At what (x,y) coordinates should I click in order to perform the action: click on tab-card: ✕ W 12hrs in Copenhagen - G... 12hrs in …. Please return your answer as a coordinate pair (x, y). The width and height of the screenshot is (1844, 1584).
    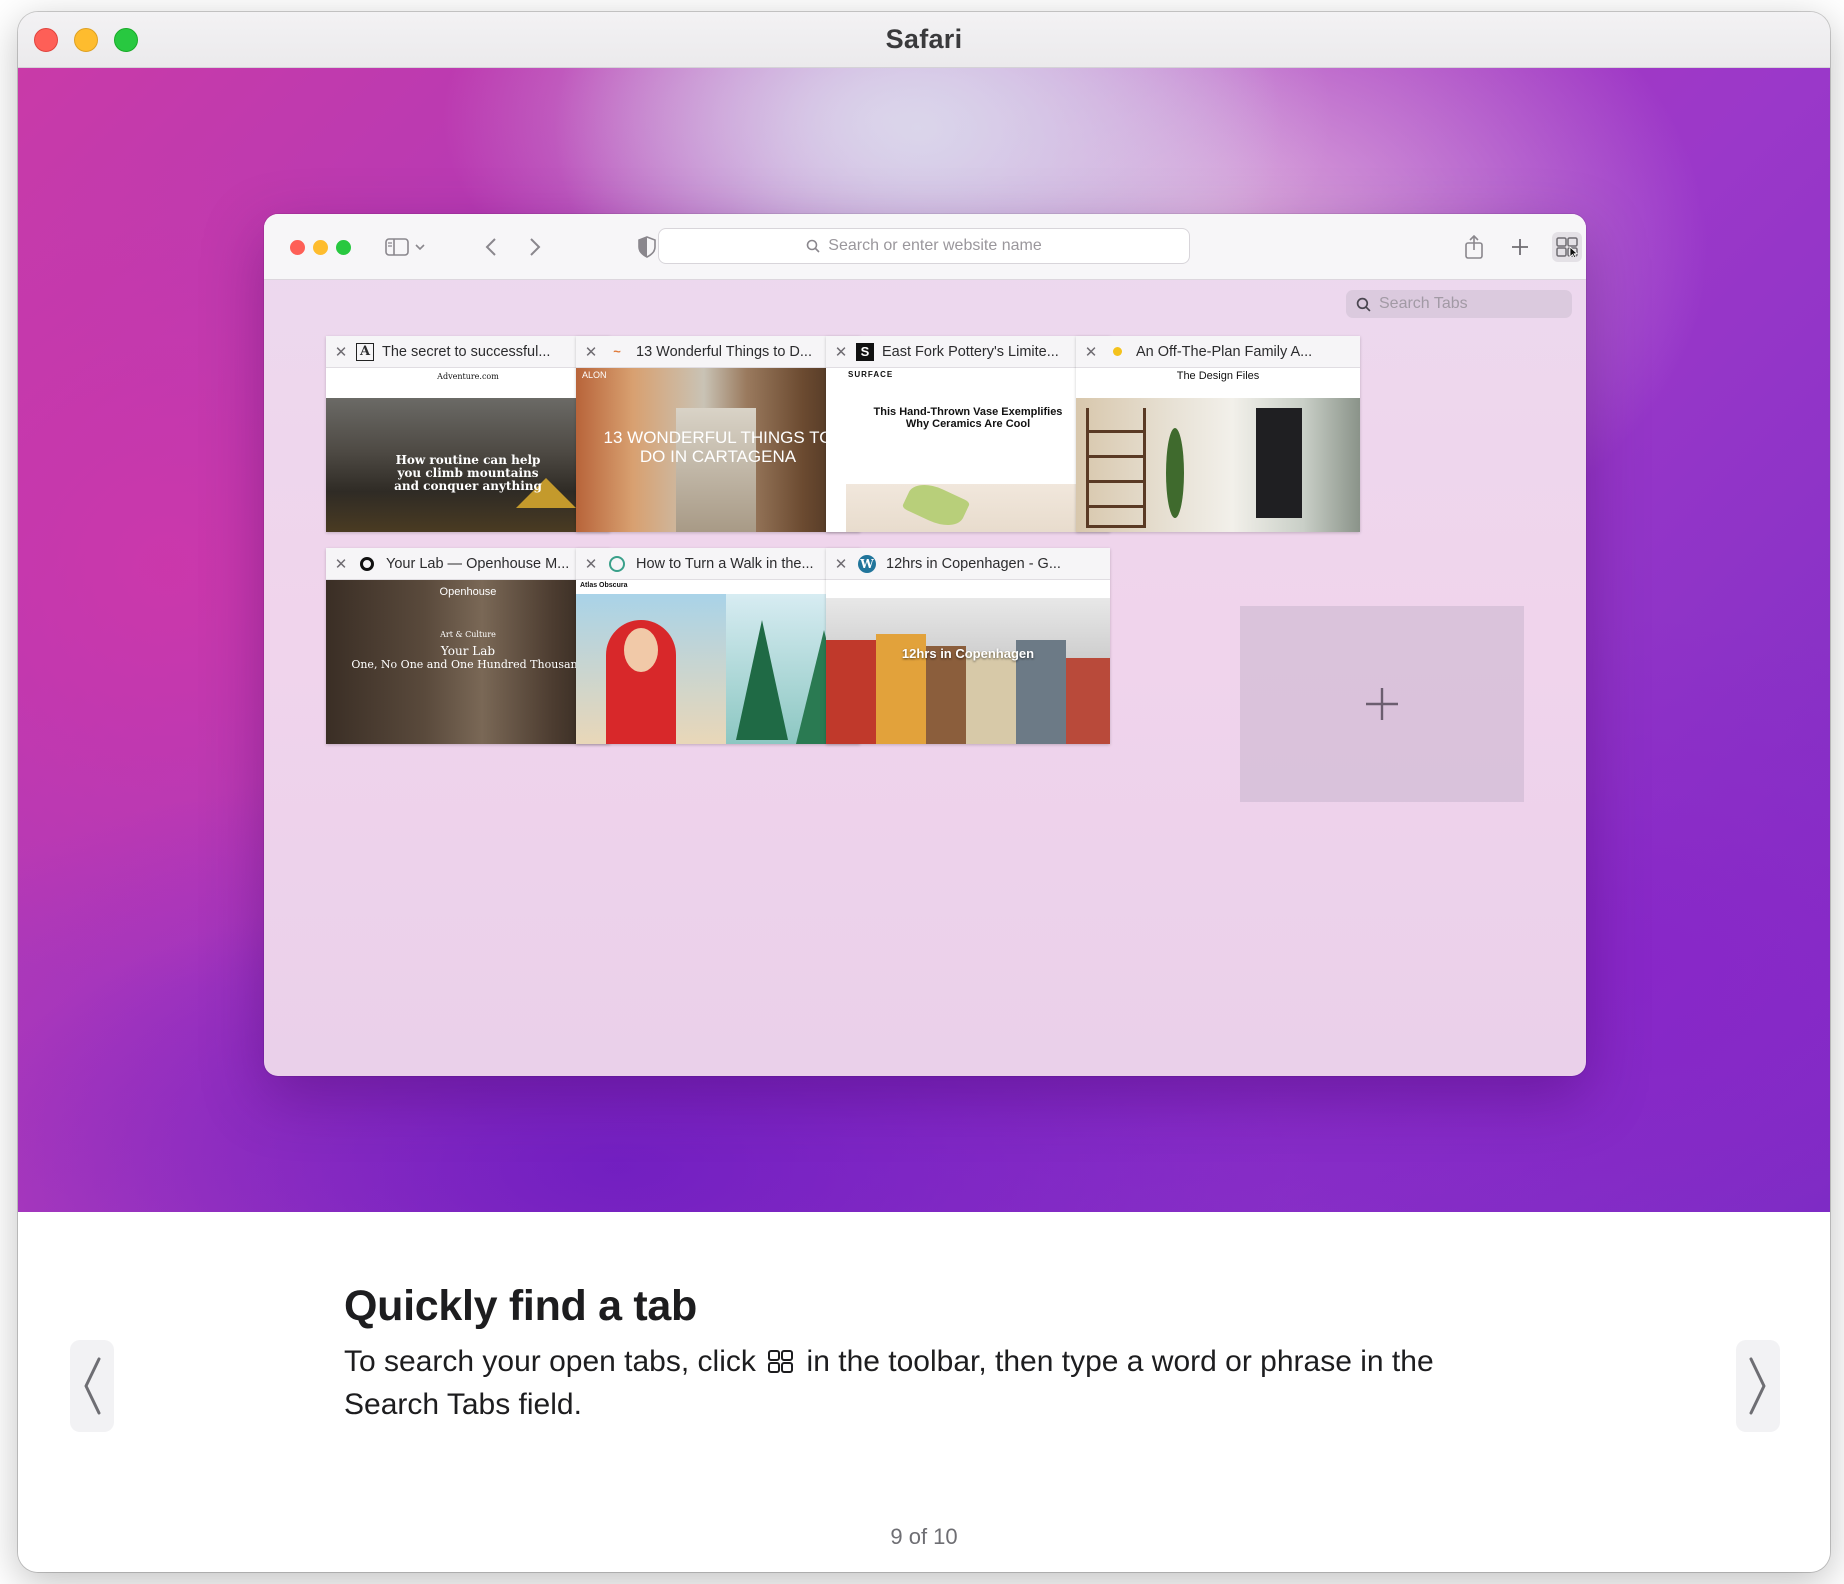
    Looking at the image, I should click on (968, 646).